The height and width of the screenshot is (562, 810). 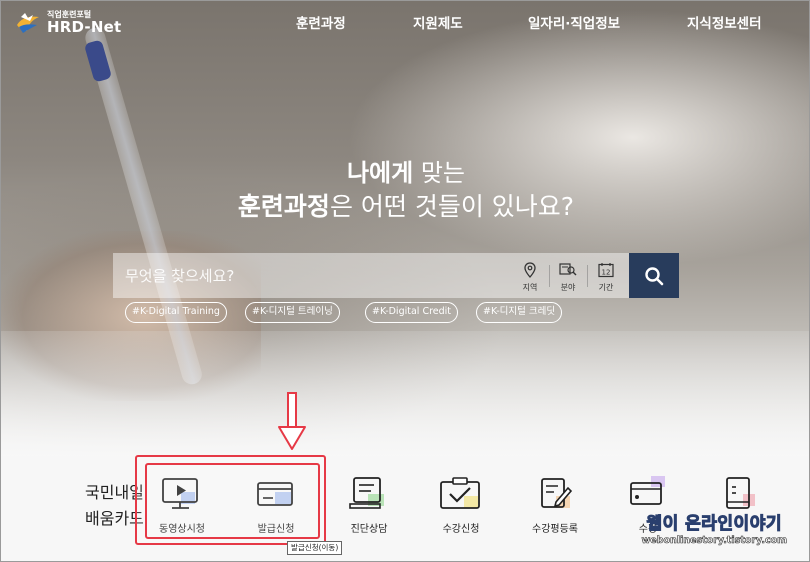 I want to click on blog-watermark: 웹이 온라인이야기 webonlinestory.tistory.com, so click(x=714, y=528).